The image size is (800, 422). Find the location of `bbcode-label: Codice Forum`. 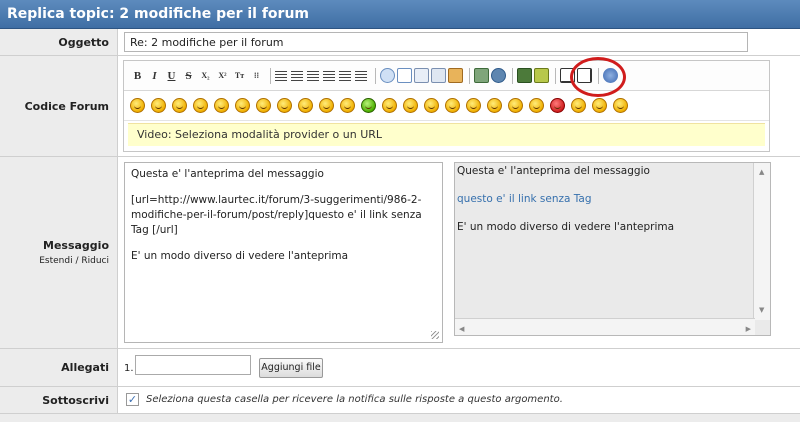

bbcode-label: Codice Forum is located at coordinates (59, 106).